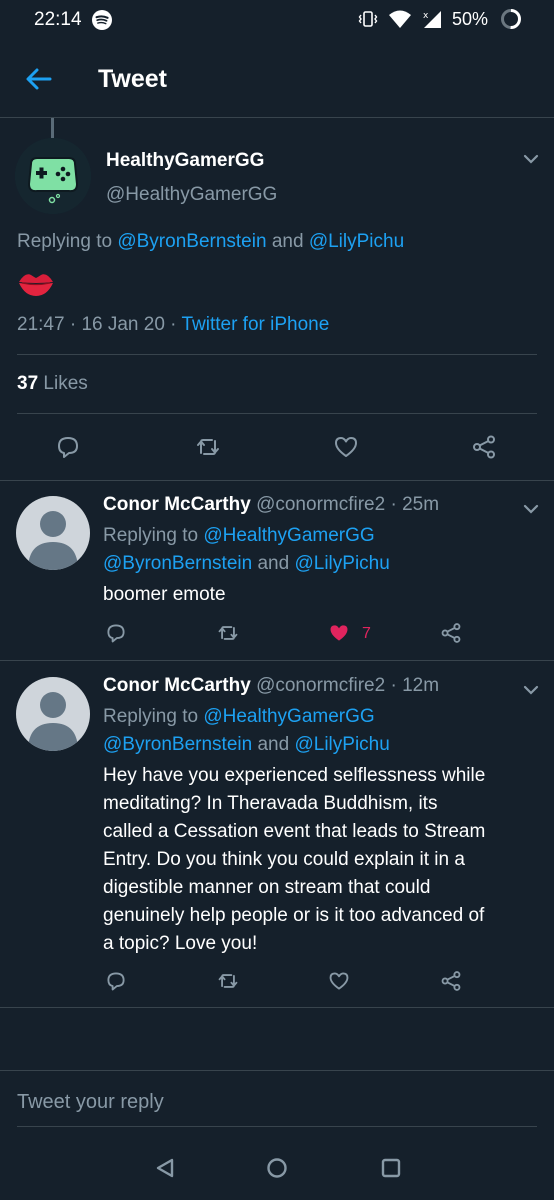 This screenshot has width=554, height=1200. What do you see at coordinates (267, 887) in the screenshot?
I see `reply-text-line: digestible manner on stream that could` at bounding box center [267, 887].